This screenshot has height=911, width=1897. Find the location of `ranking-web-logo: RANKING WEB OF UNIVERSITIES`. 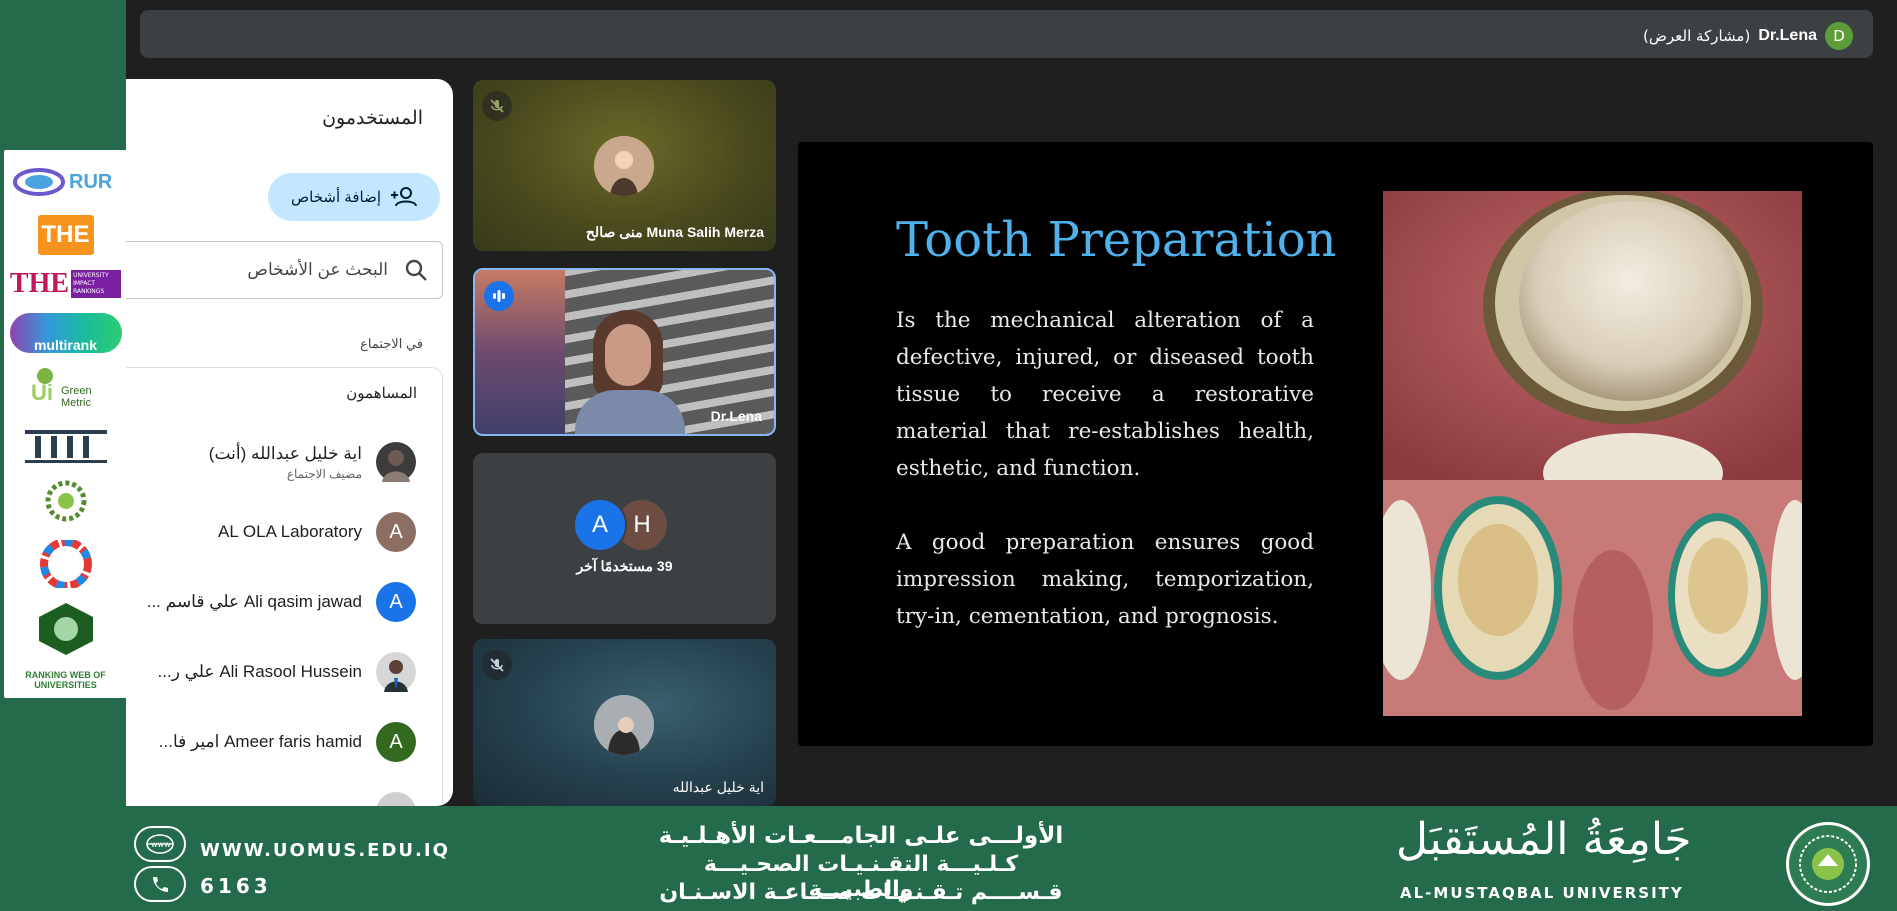

ranking-web-logo: RANKING WEB OF UNIVERSITIES is located at coordinates (66, 680).